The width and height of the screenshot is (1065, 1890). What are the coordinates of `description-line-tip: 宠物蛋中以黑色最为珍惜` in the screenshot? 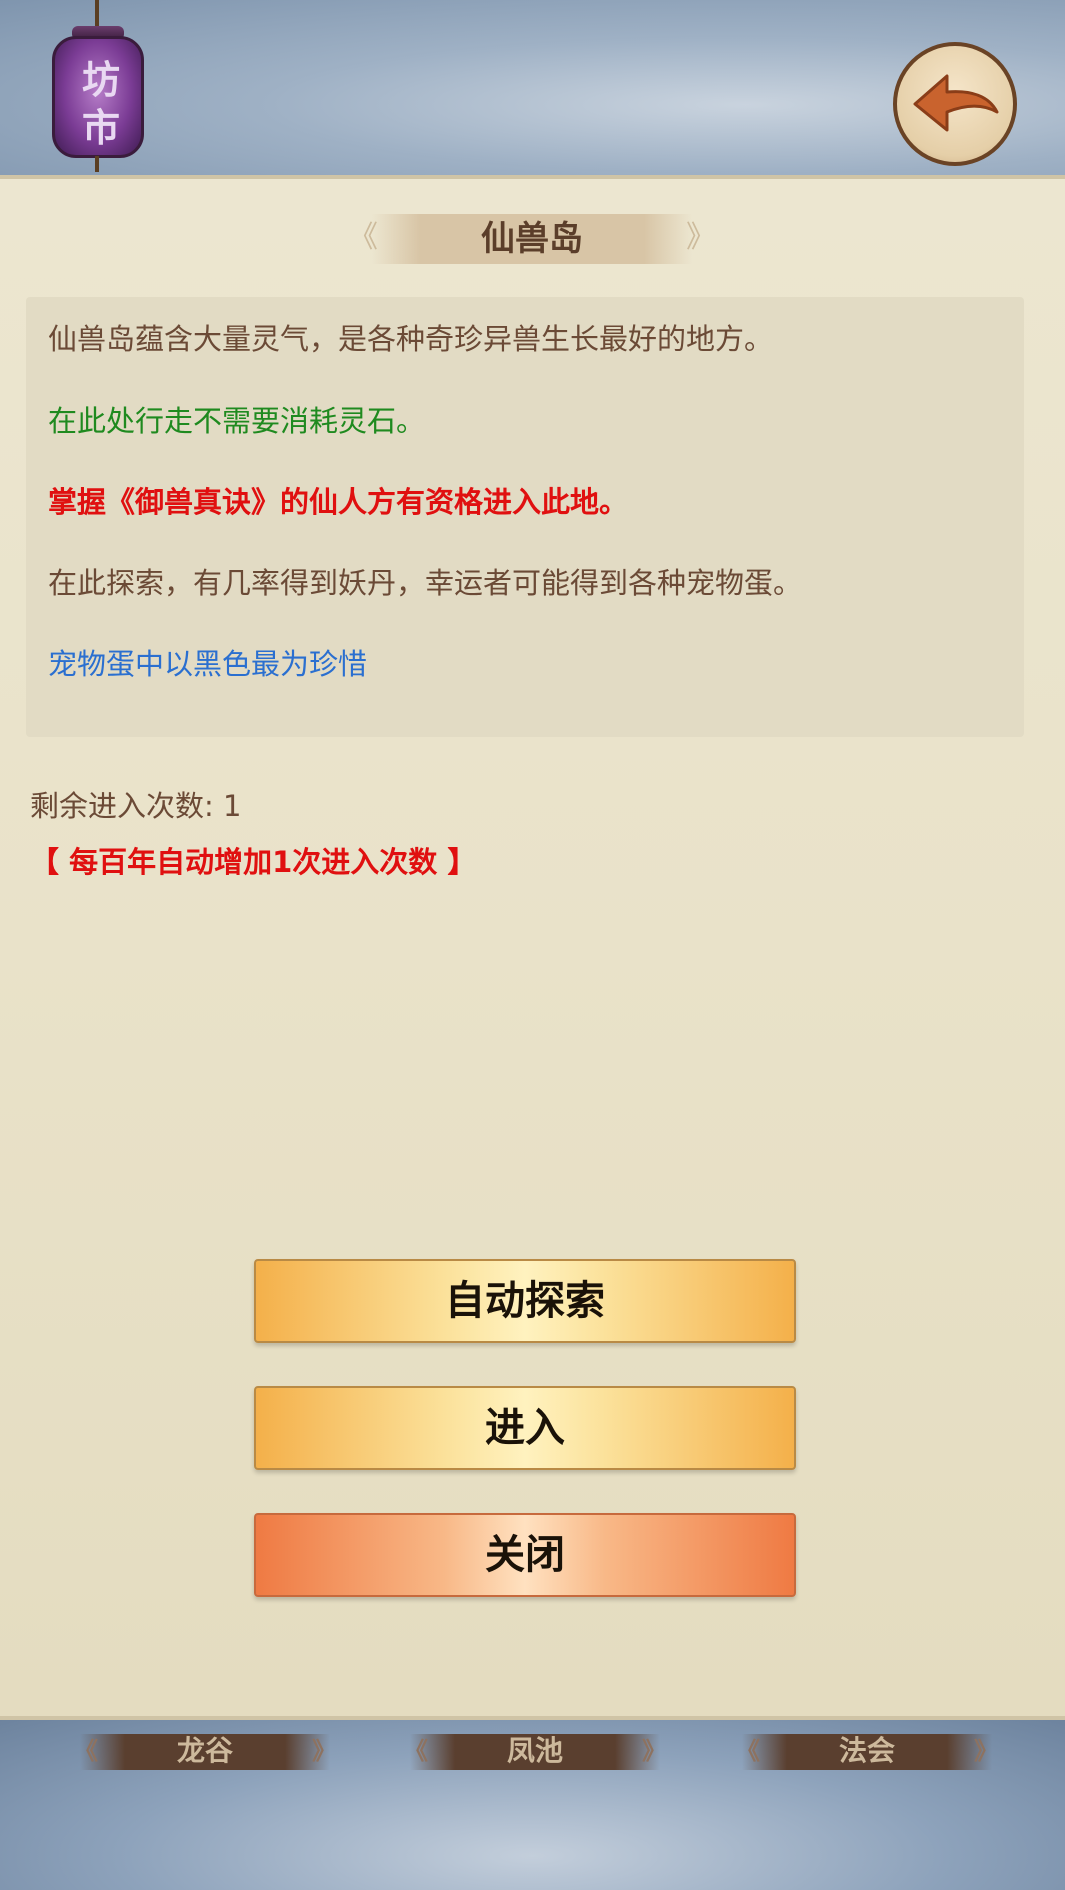 It's located at (208, 664).